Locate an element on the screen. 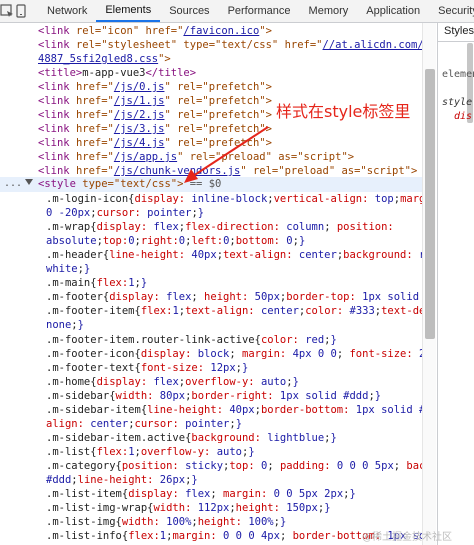 This screenshot has height=545, width=474. tab-styles: Styles is located at coordinates (459, 31).